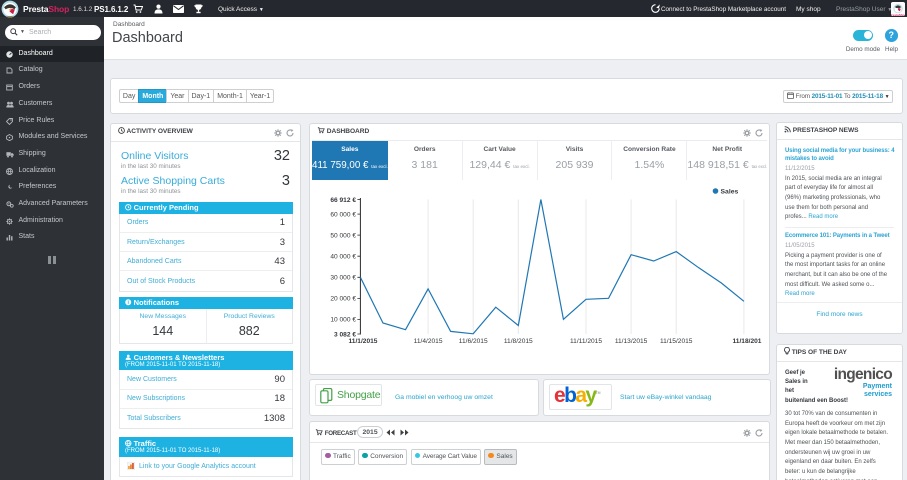  Describe the element at coordinates (363, 341) in the screenshot. I see `svg-text: 11/1/2015` at that location.